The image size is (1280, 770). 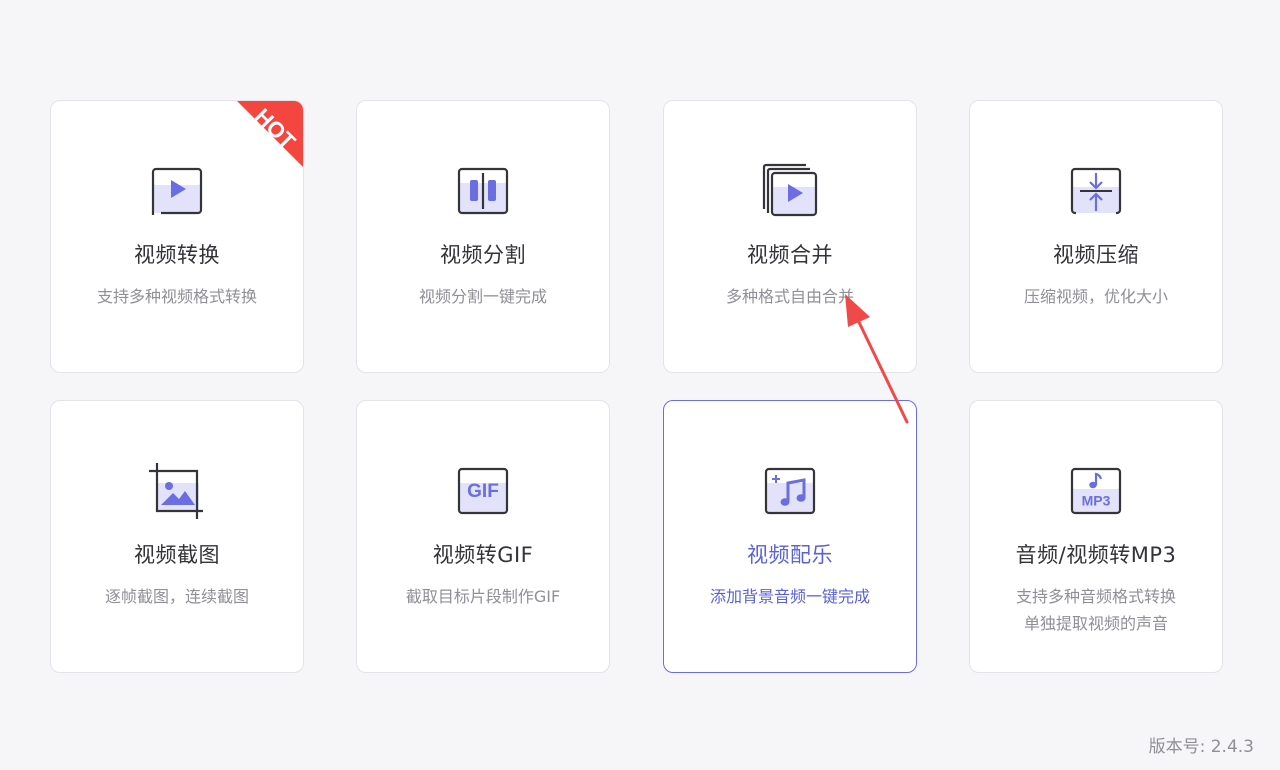 What do you see at coordinates (790, 536) in the screenshot?
I see `card-video-music: 视频配乐 添加背景音频一键完成` at bounding box center [790, 536].